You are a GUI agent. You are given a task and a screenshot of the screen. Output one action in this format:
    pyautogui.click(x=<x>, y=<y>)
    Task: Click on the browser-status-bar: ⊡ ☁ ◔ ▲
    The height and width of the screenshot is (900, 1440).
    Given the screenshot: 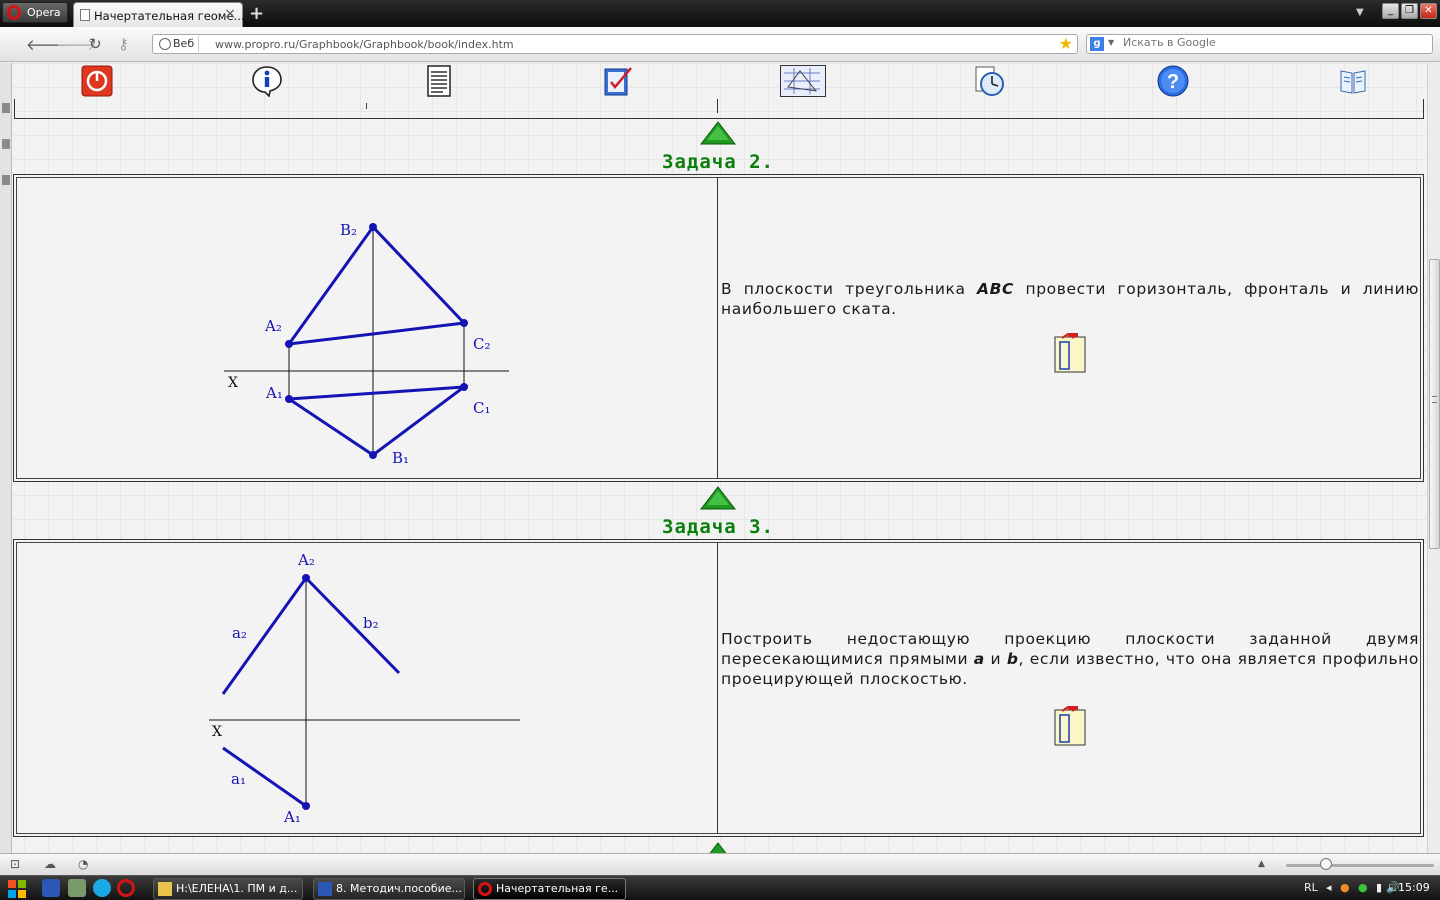 What is the action you would take?
    pyautogui.click(x=720, y=864)
    